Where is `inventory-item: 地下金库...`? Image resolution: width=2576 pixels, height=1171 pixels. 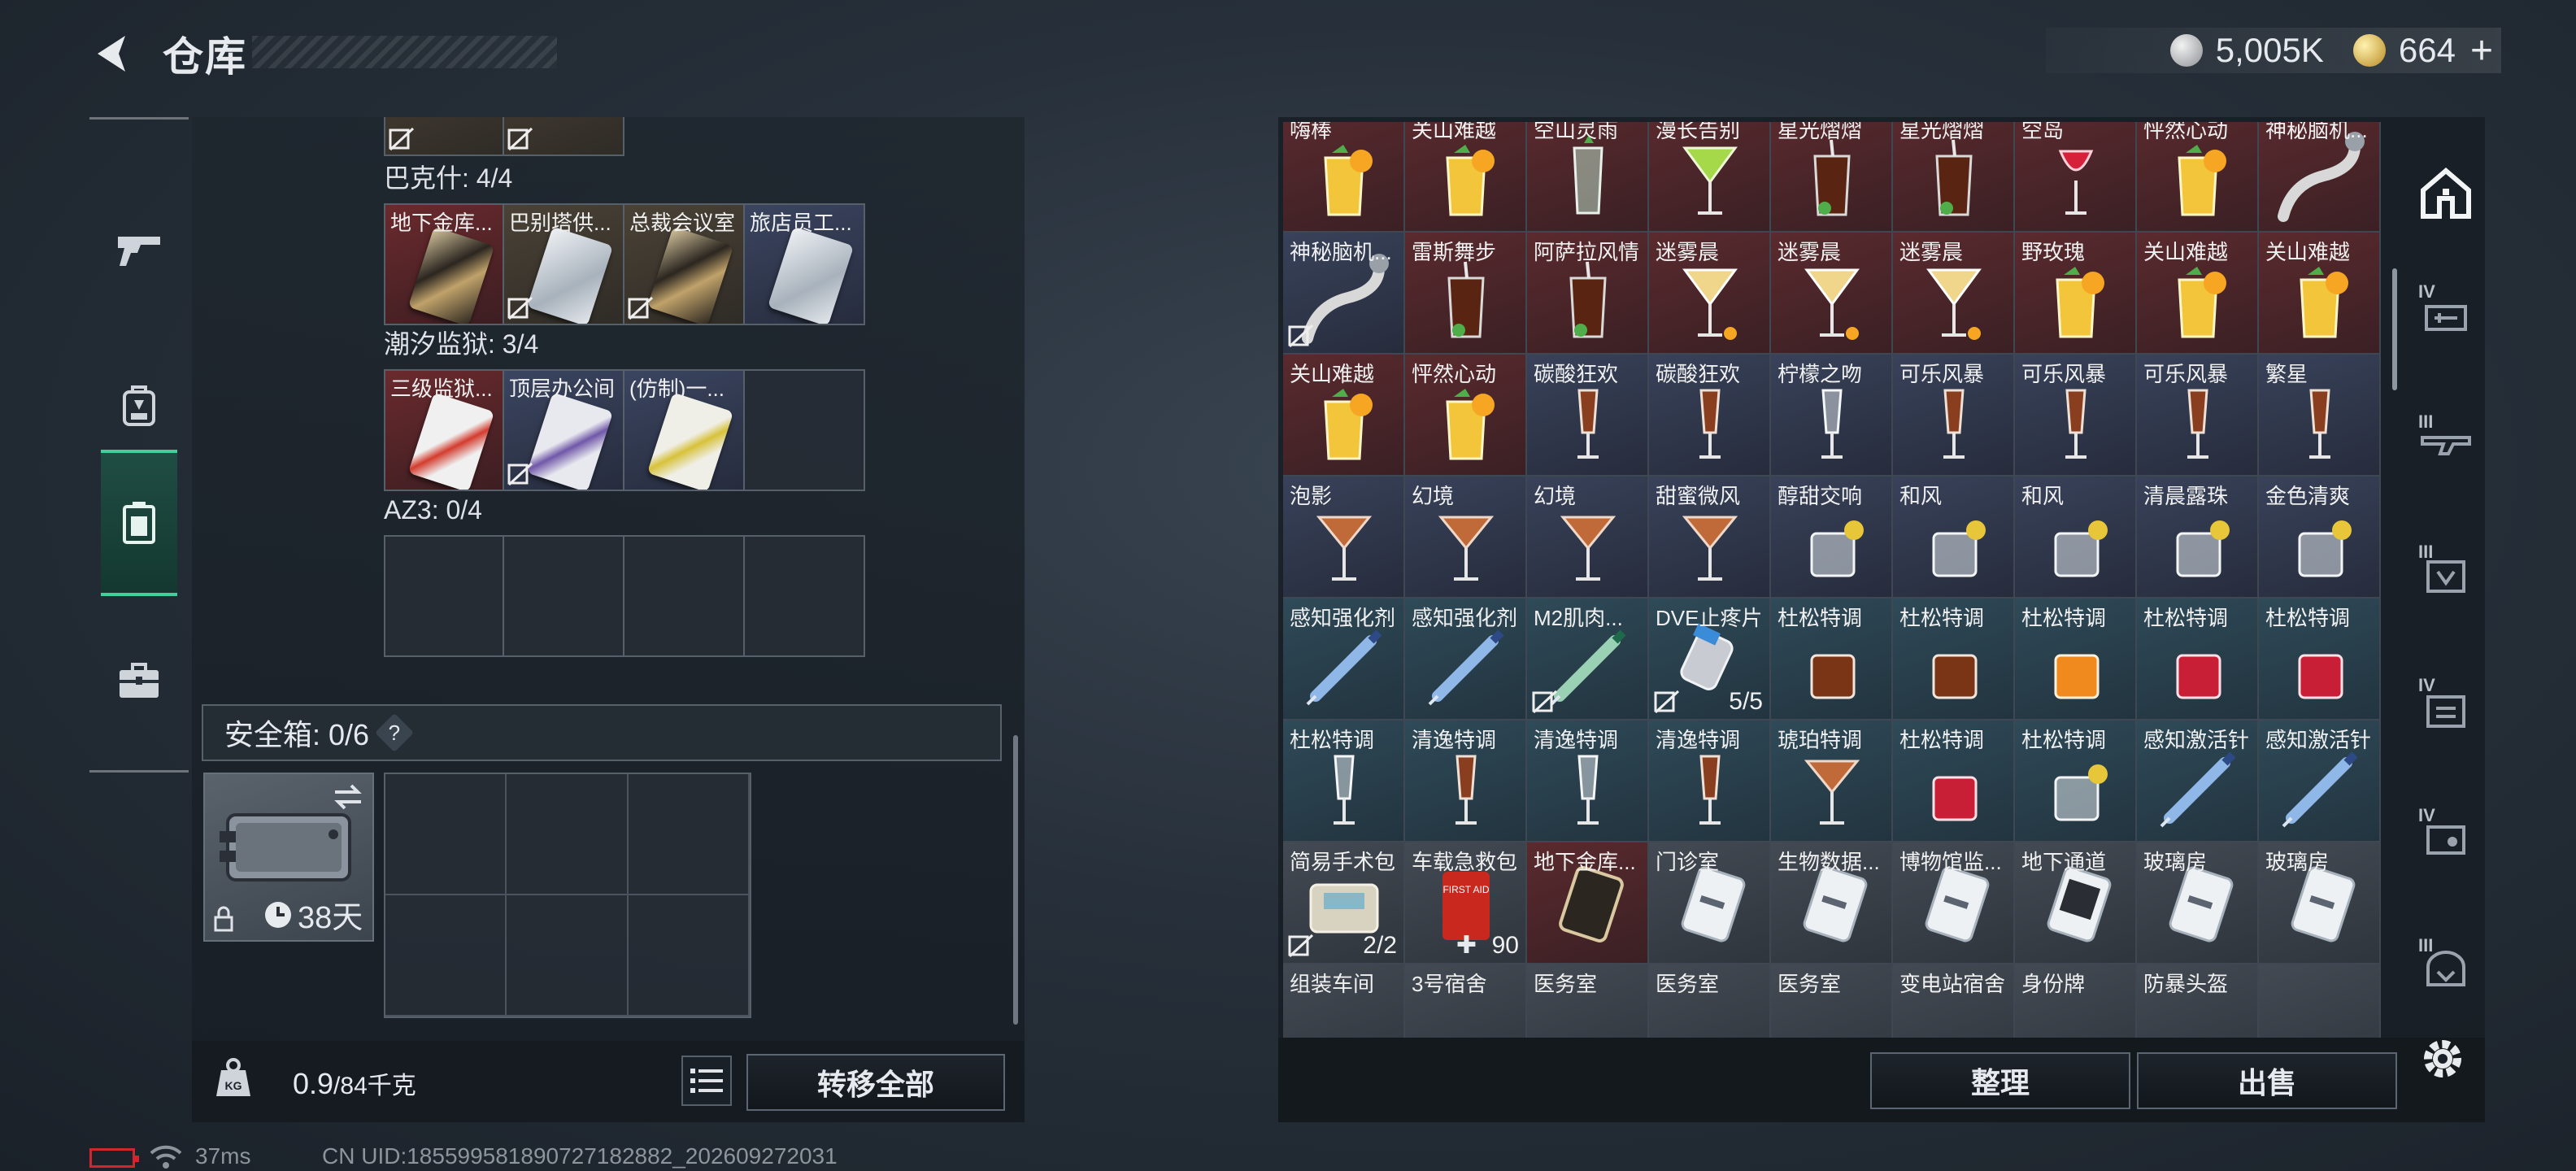 inventory-item: 地下金库... is located at coordinates (1588, 903).